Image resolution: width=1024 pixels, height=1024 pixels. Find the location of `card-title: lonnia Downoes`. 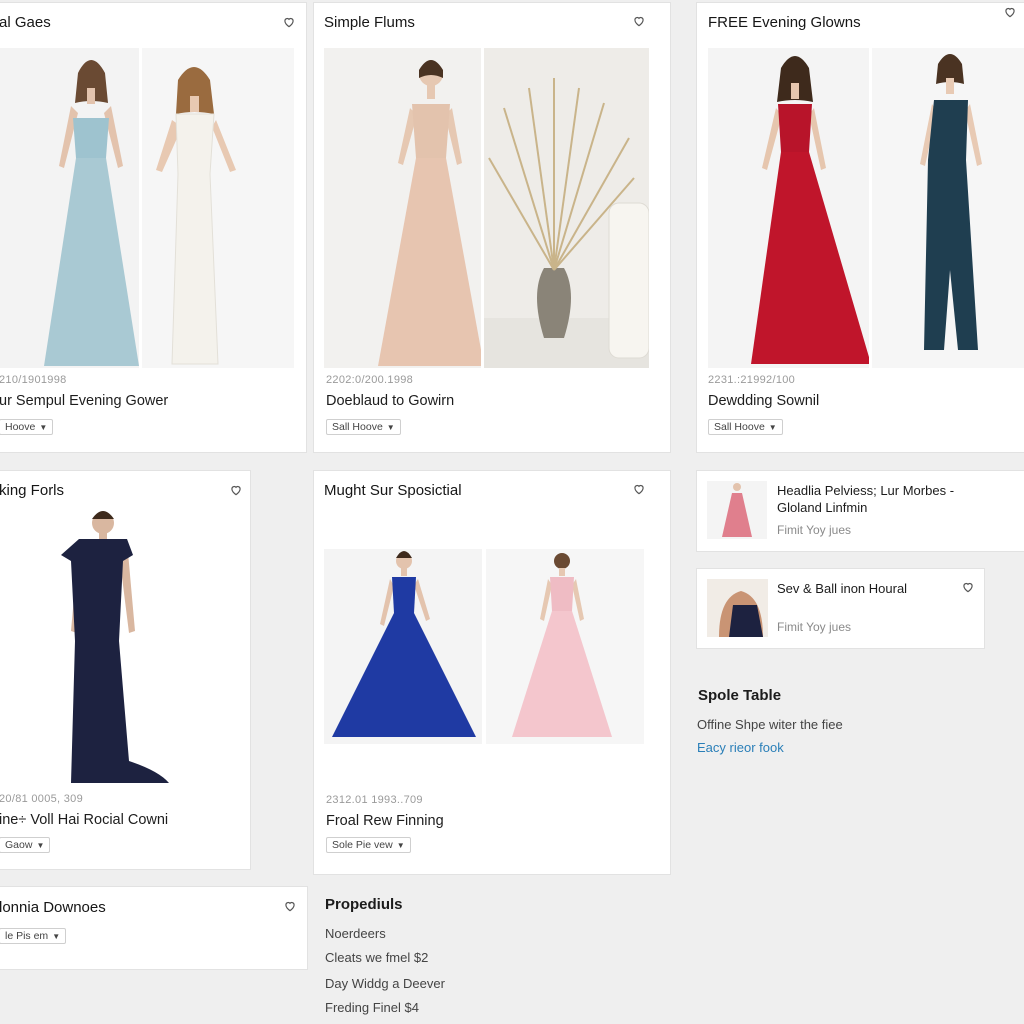

card-title: lonnia Downoes is located at coordinates (53, 907).